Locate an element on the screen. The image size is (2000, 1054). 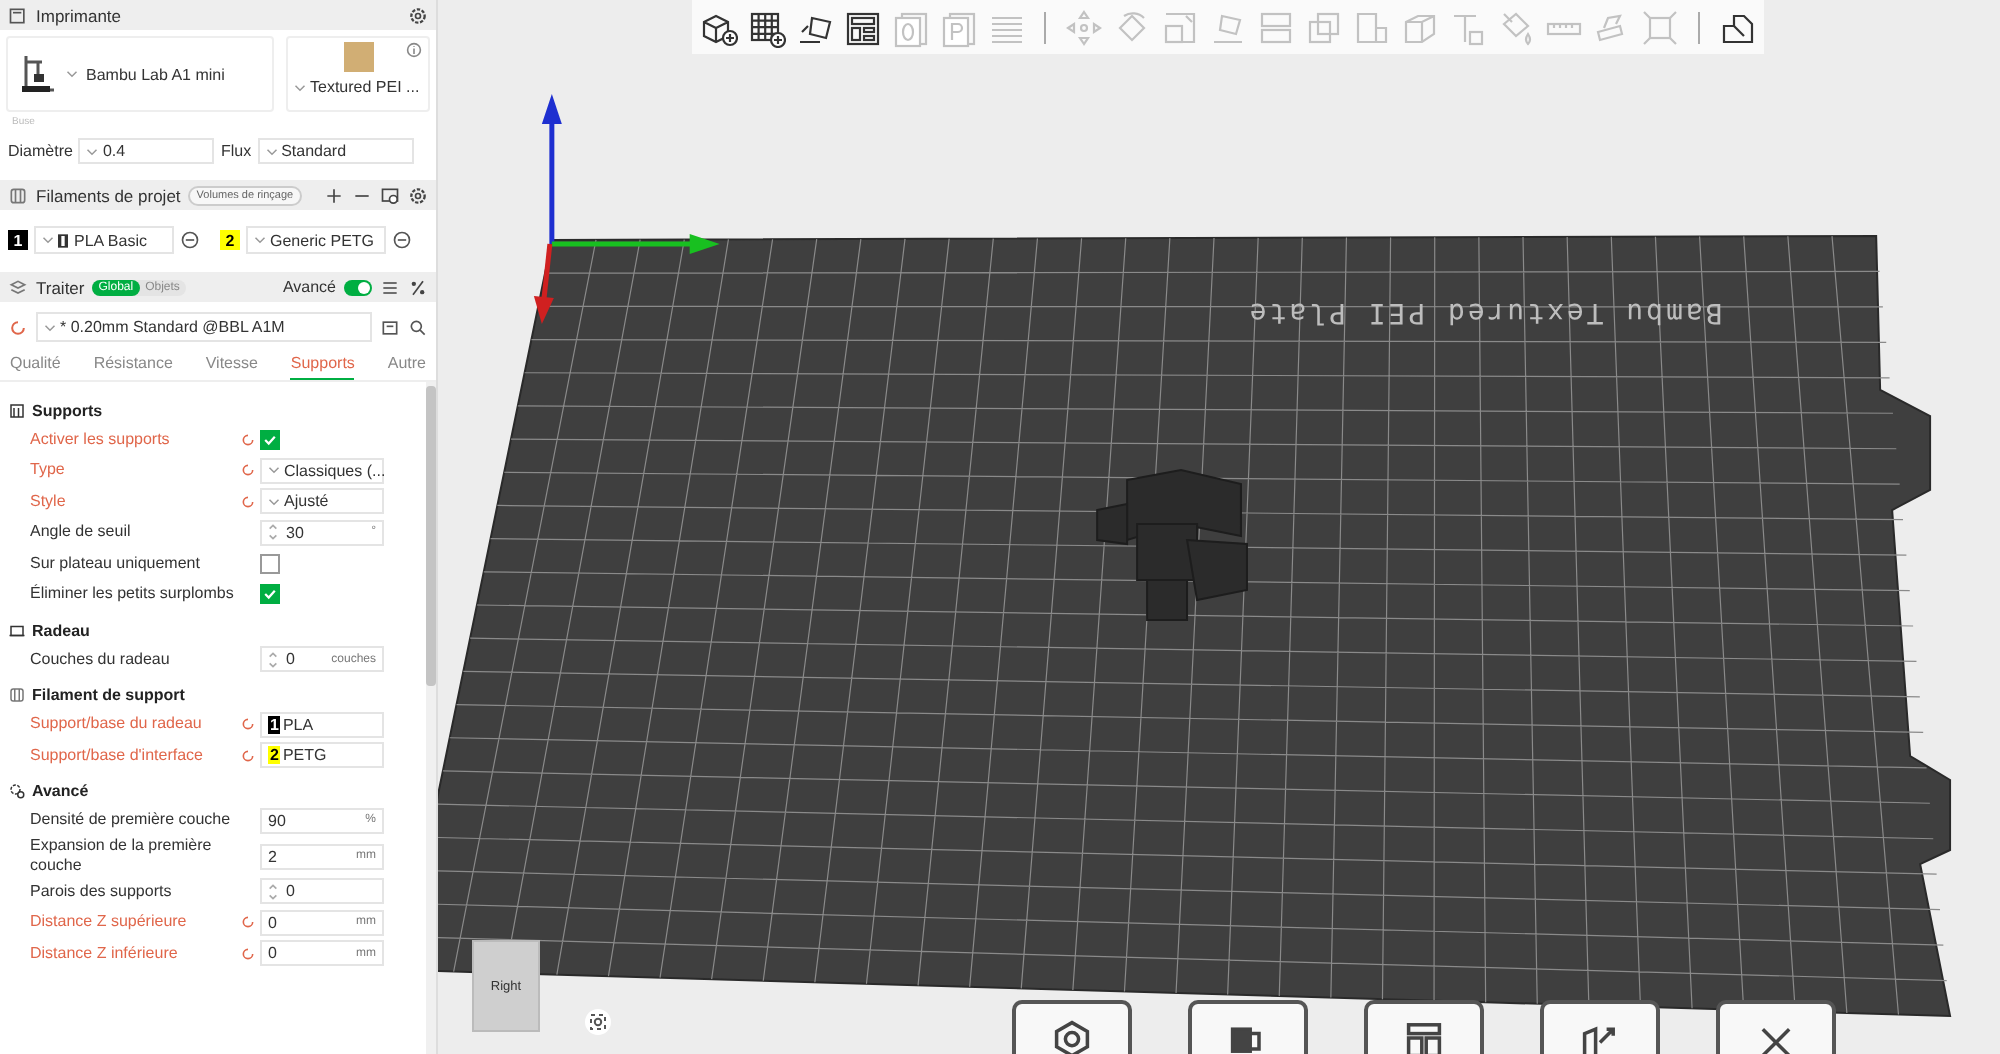
printer-icon is located at coordinates (18, 15).